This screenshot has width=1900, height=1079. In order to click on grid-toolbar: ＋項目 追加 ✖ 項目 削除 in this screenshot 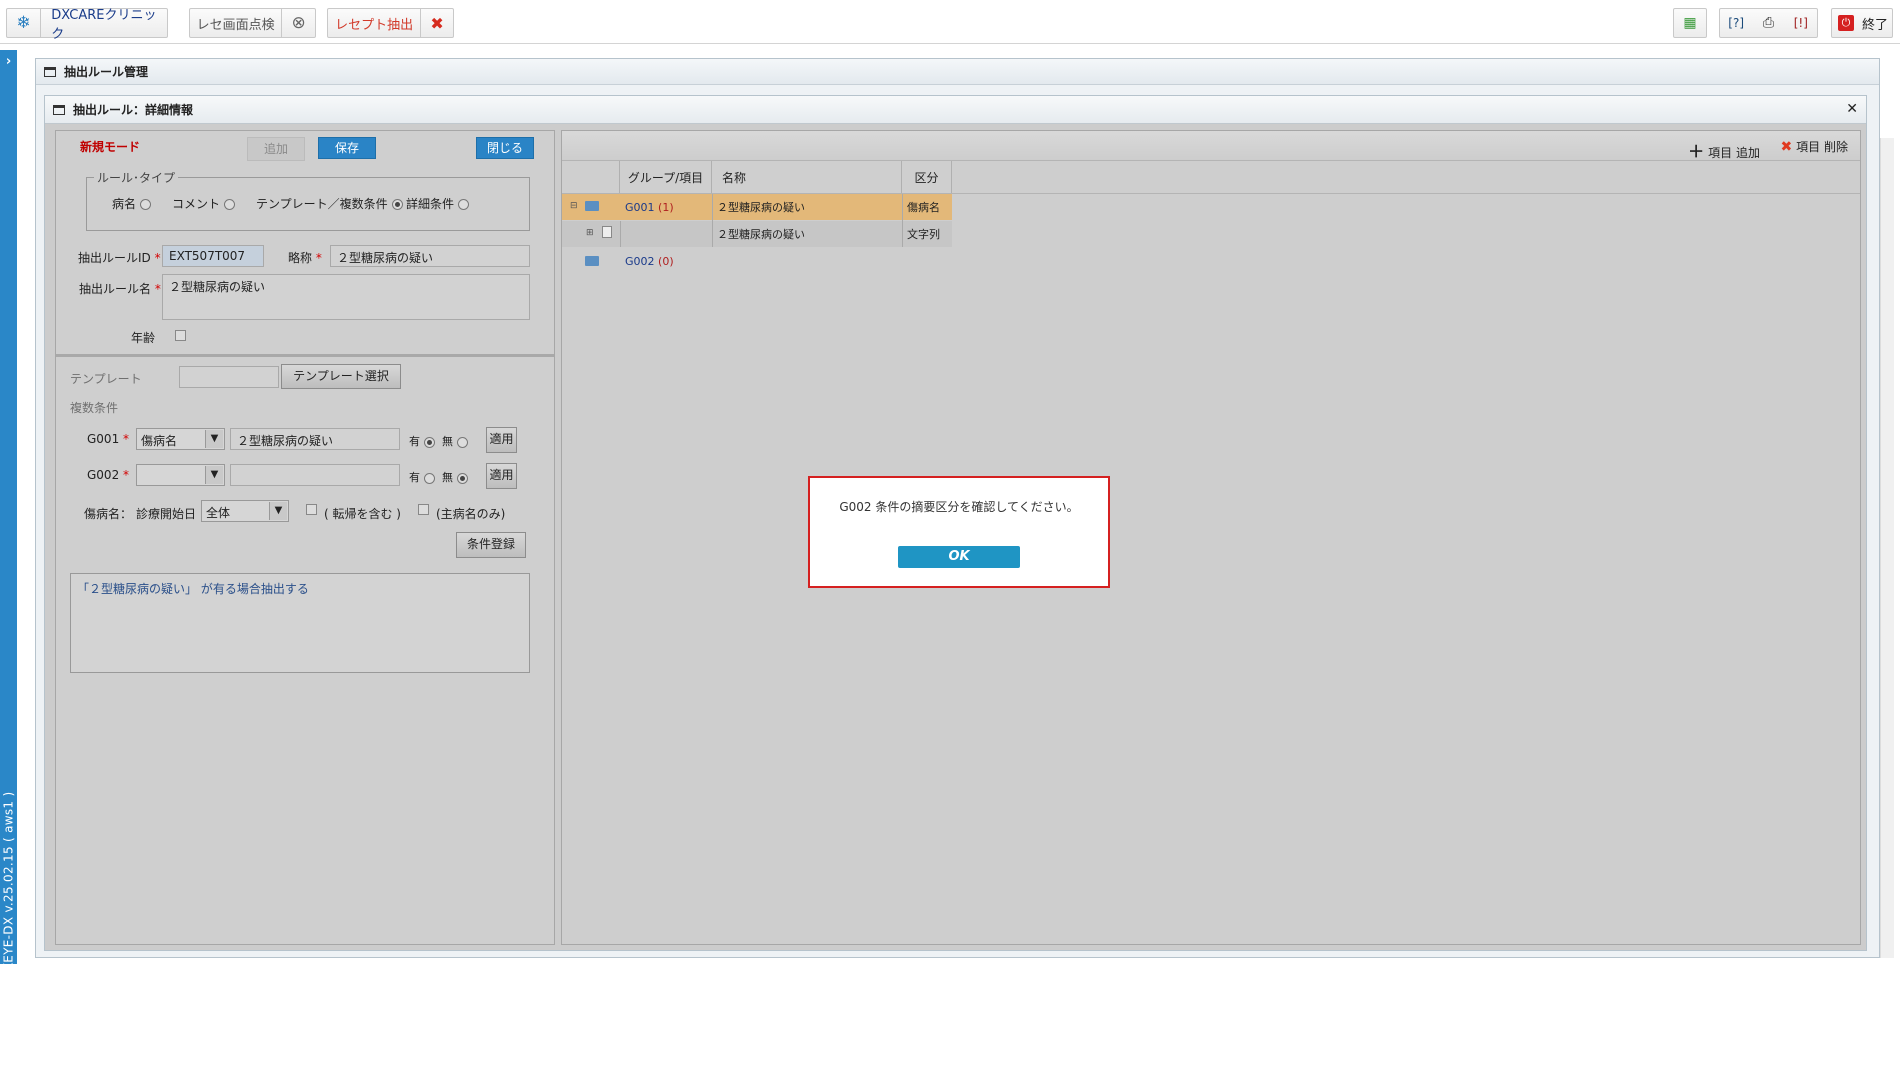, I will do `click(1211, 146)`.